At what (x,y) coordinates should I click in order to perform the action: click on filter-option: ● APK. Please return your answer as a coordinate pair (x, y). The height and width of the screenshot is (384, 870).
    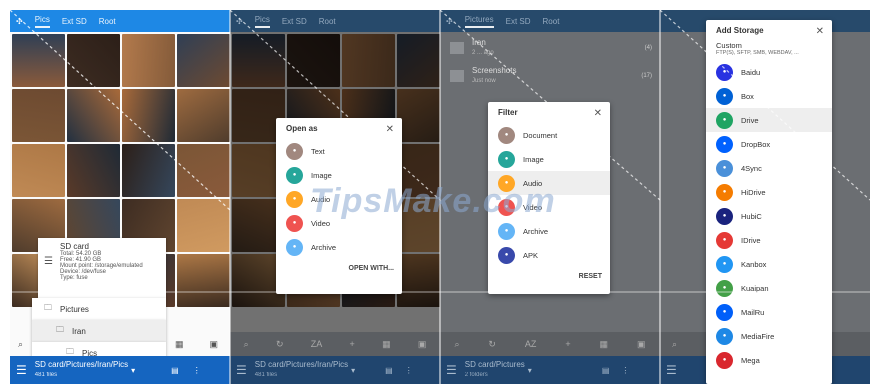
    Looking at the image, I should click on (549, 255).